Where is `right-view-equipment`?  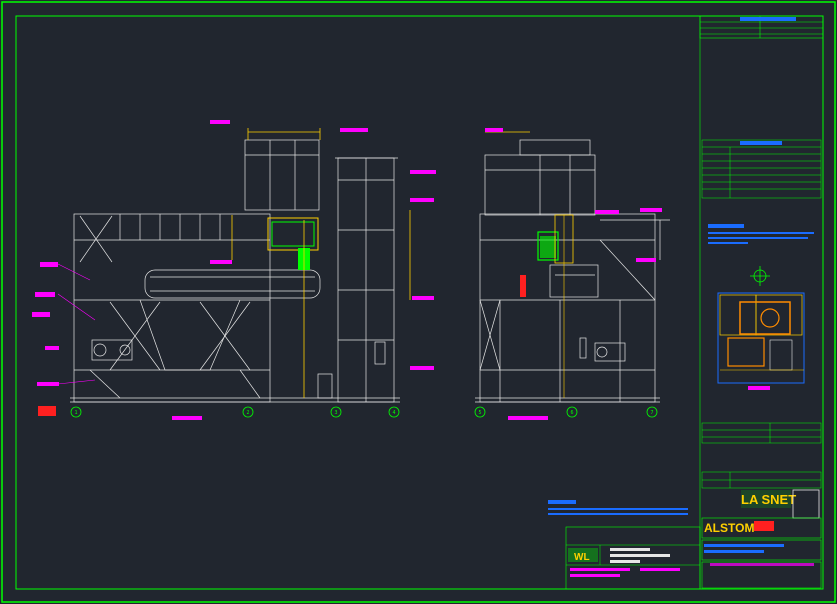
right-view-equipment is located at coordinates (573, 274).